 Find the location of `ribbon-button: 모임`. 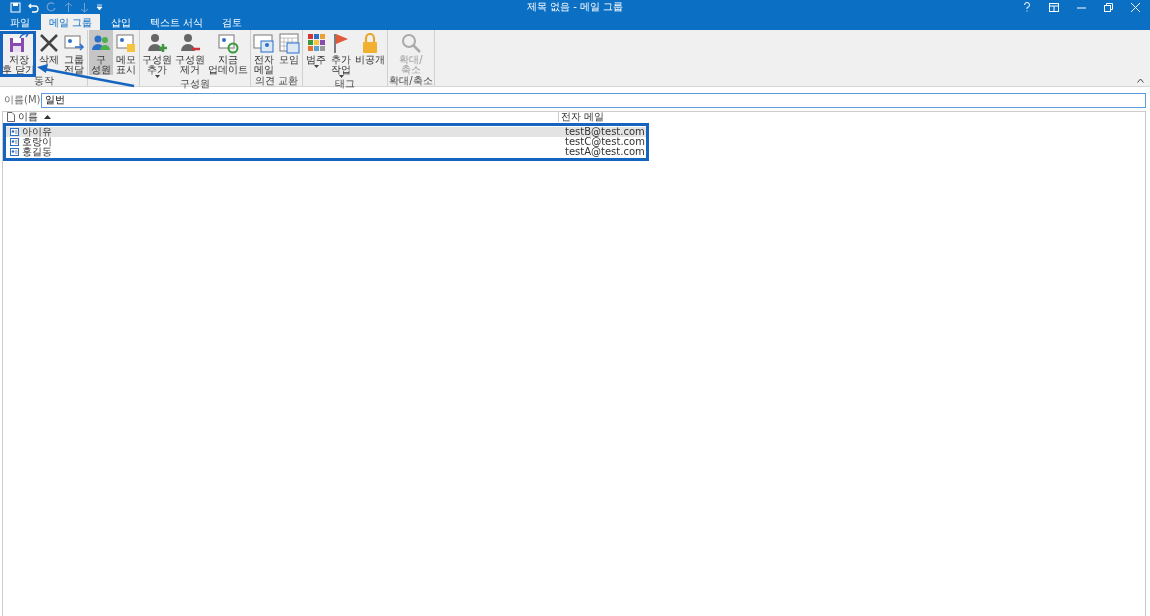

ribbon-button: 모임 is located at coordinates (289, 52).